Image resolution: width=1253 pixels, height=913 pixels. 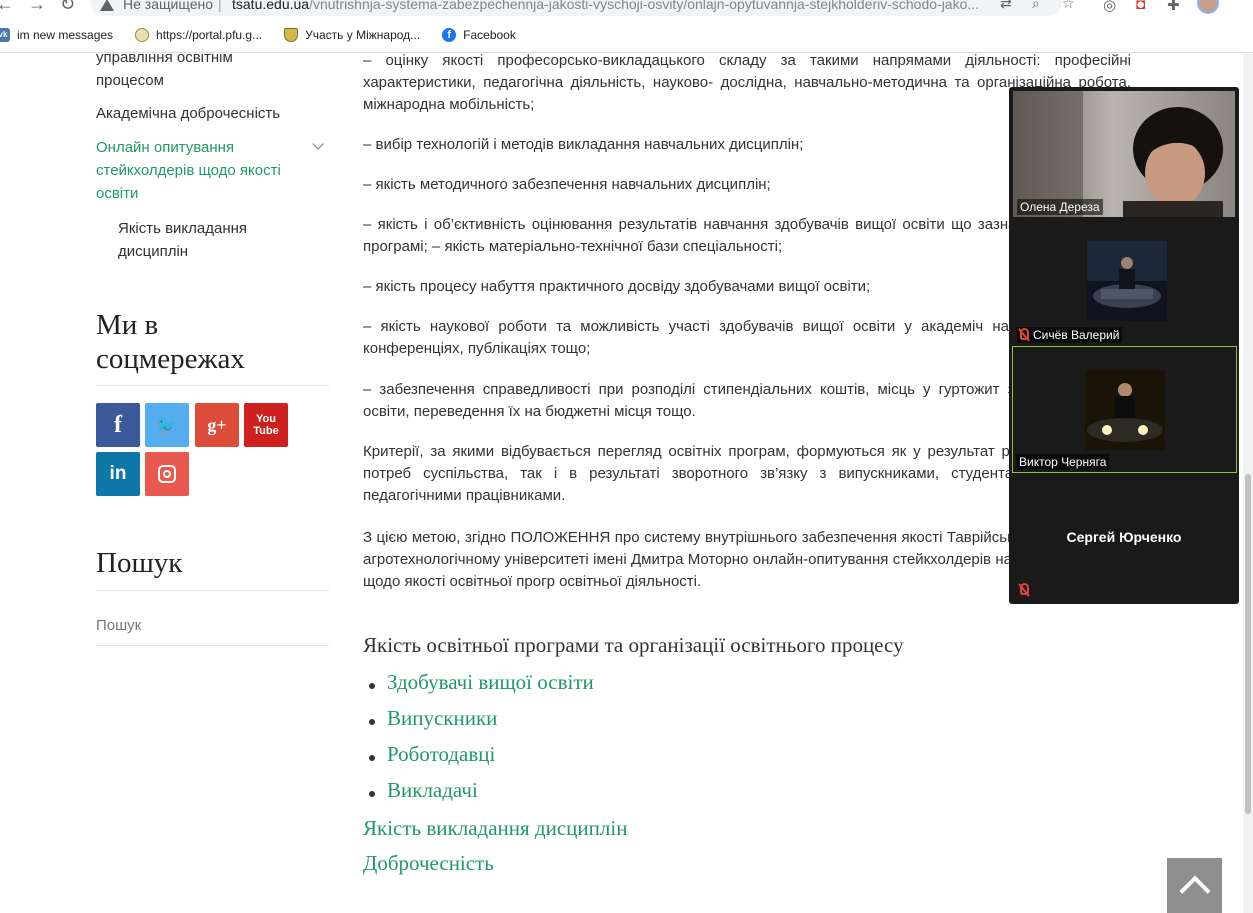 I want to click on sidebar-item-label: дисциплін, so click(x=153, y=251).